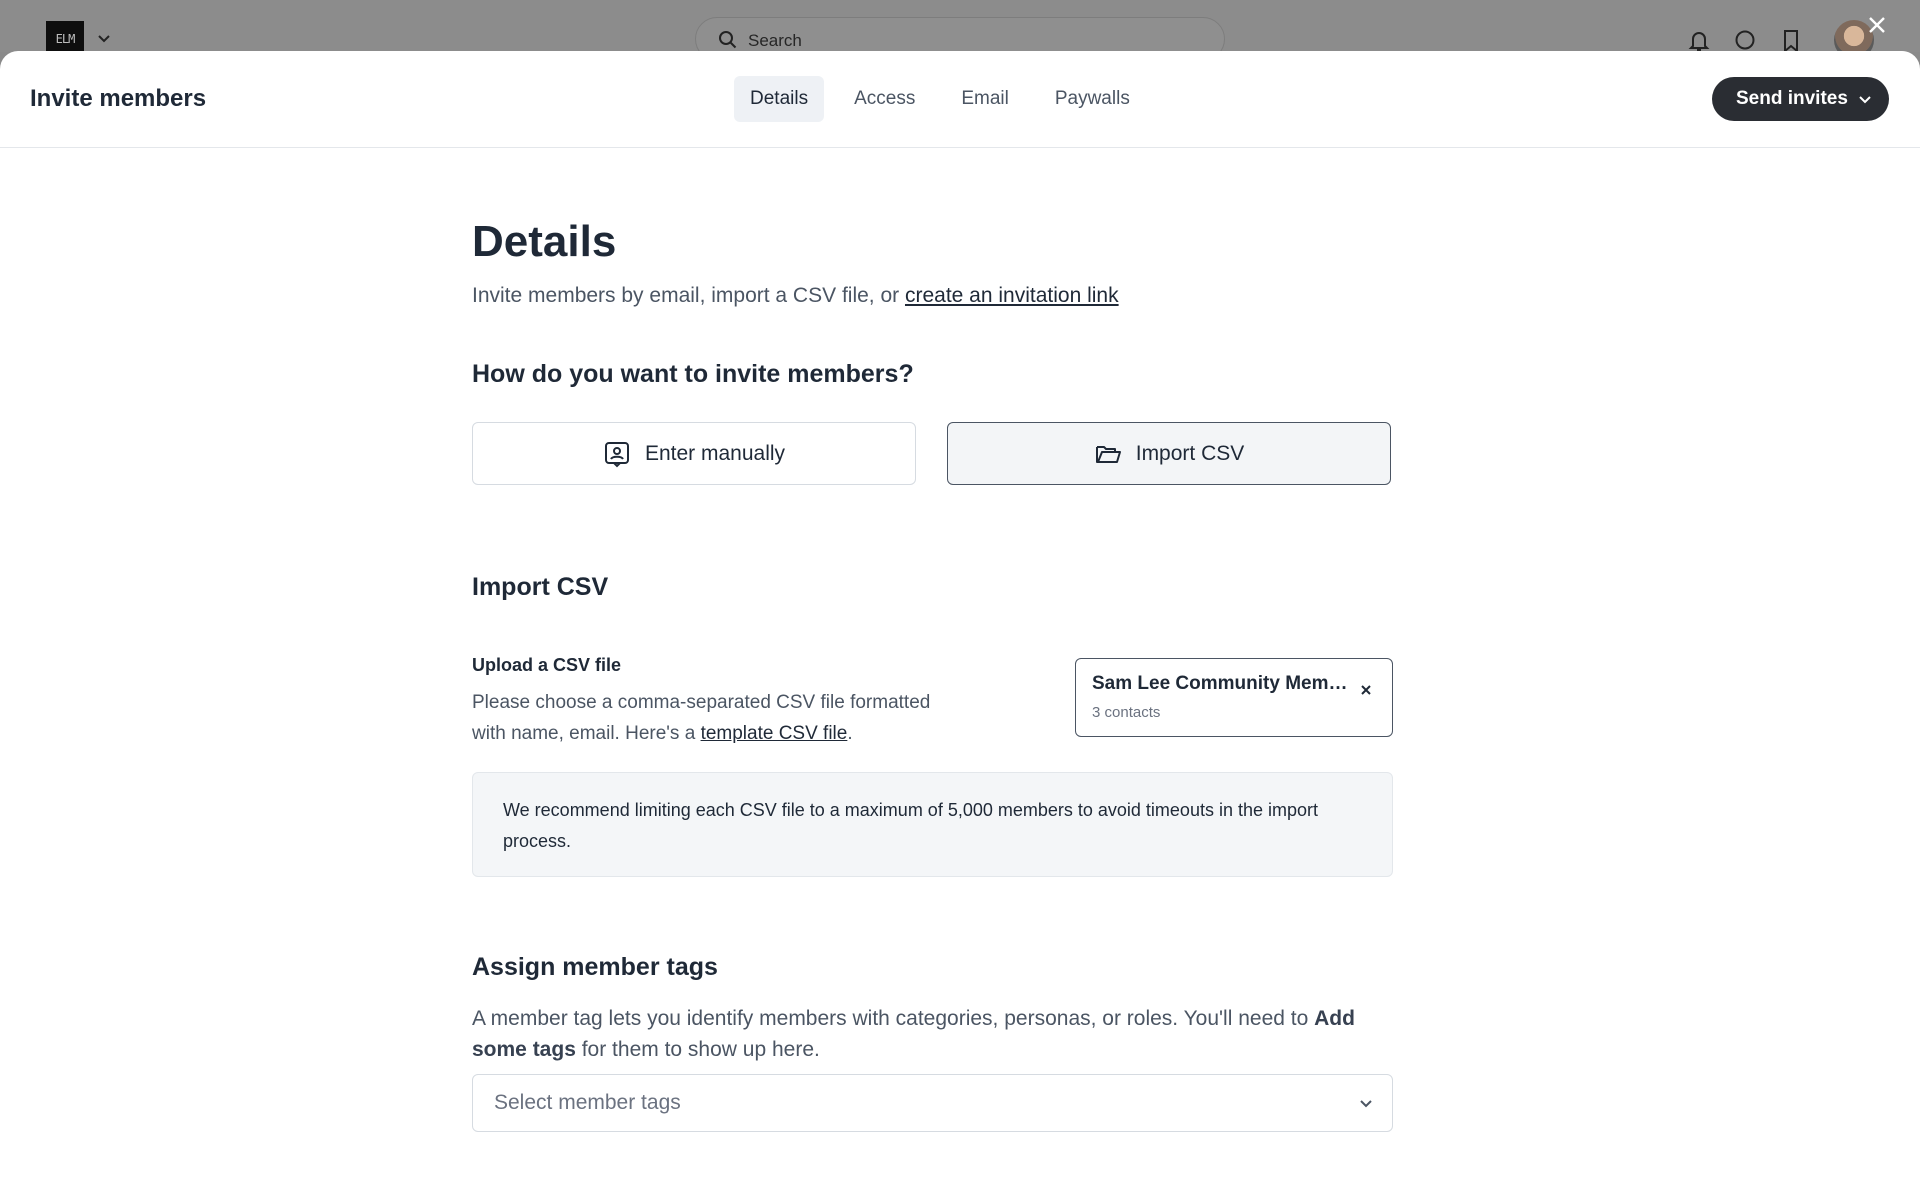 This screenshot has height=1200, width=1920. I want to click on create-invitation-link: create an invitation link, so click(1012, 295).